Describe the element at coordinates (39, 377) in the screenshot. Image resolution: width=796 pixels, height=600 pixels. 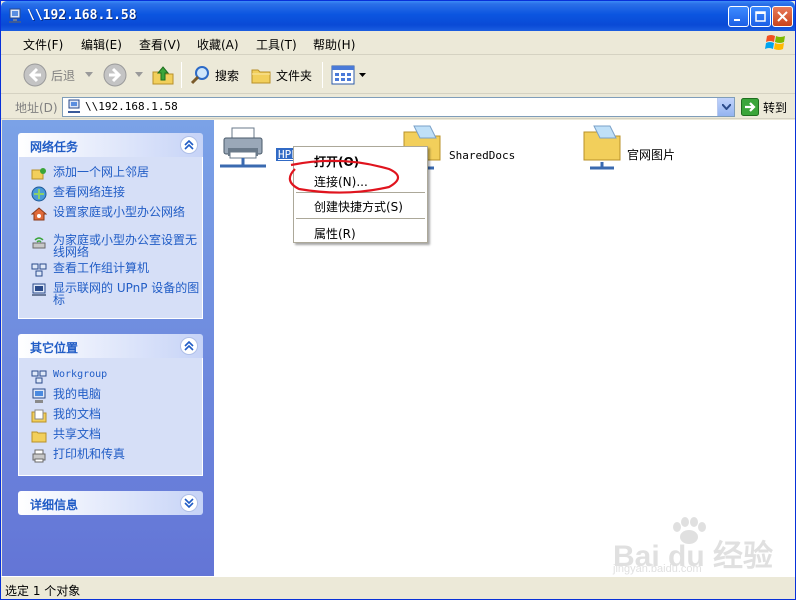
I see `workgroup-icon` at that location.